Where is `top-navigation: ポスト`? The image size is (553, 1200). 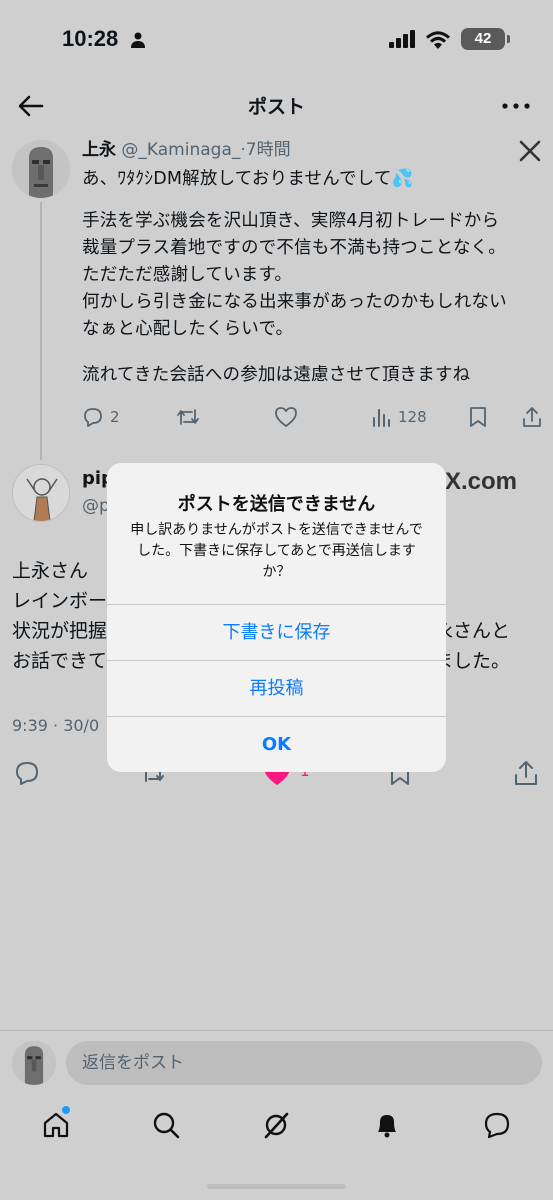
top-navigation: ポスト is located at coordinates (276, 106).